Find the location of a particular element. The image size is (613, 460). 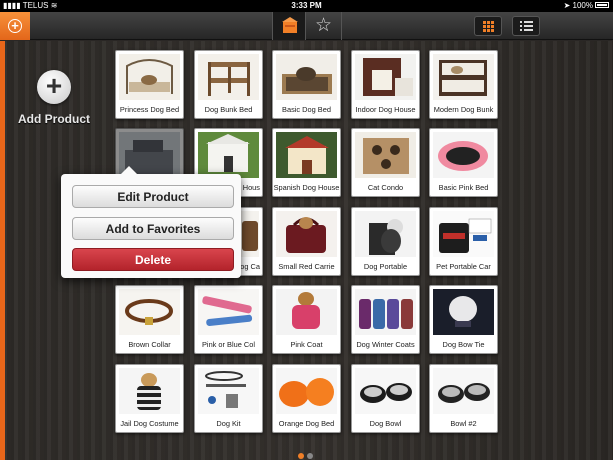

product-name: Dog Kit is located at coordinates (228, 423).